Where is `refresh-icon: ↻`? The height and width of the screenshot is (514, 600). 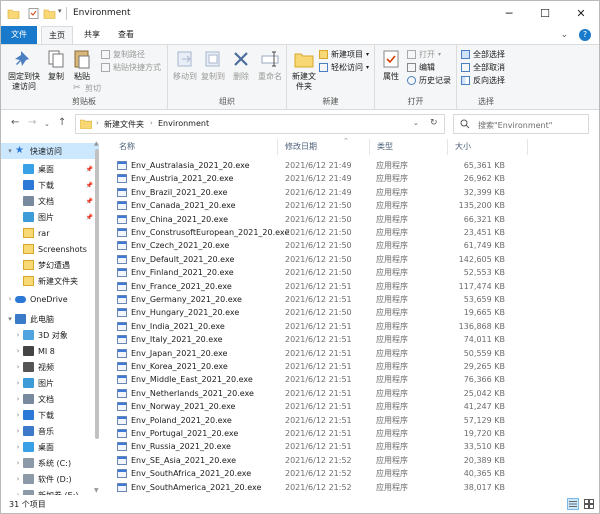
refresh-icon: ↻ is located at coordinates (434, 123).